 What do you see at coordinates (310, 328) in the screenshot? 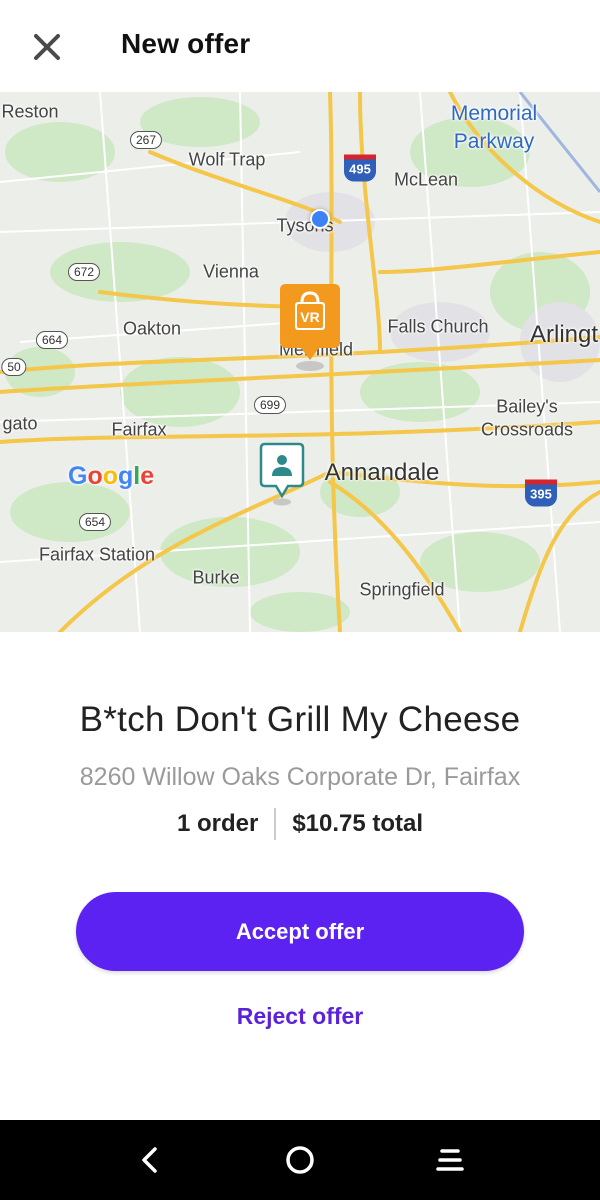
I see `store-pin-icon: VR` at bounding box center [310, 328].